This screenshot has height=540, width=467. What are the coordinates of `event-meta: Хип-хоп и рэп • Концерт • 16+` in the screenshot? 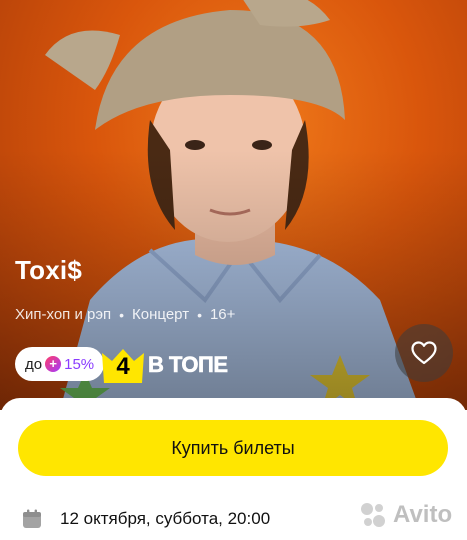 It's located at (125, 314).